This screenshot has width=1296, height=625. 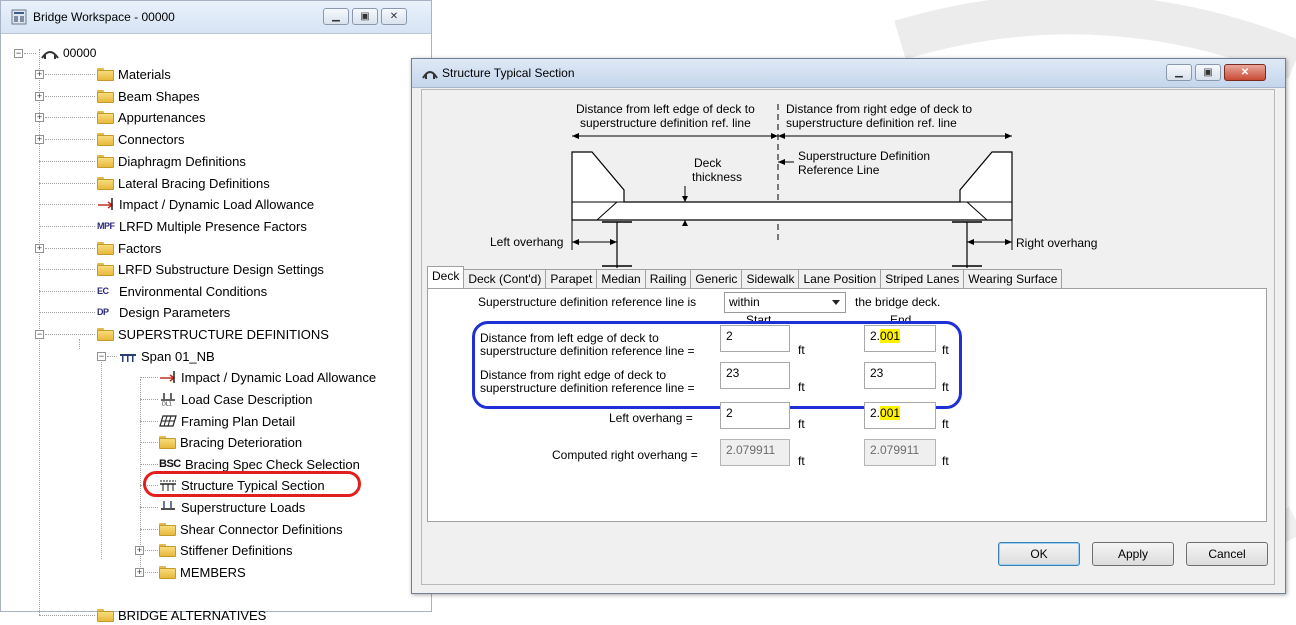 What do you see at coordinates (183, 183) in the screenshot?
I see `tree-node-lateral-bracing: Lateral Bracing Definitions` at bounding box center [183, 183].